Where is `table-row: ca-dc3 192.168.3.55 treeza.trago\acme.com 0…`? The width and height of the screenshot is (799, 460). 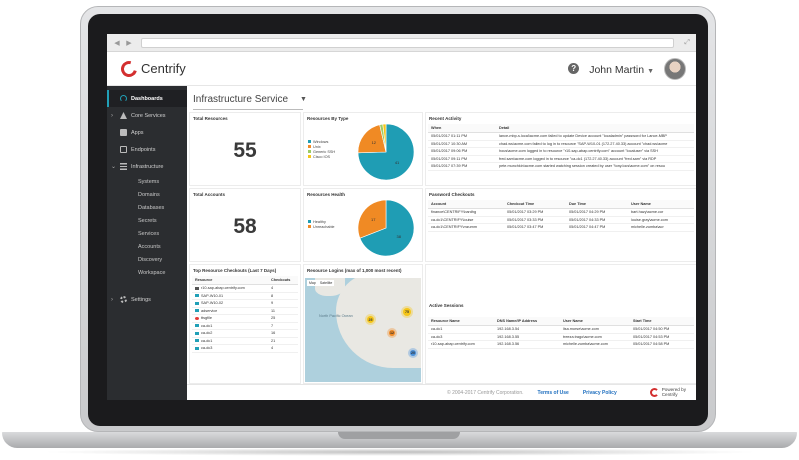 table-row: ca-dc3 192.168.3.55 treeza.trago\acme.com 0… is located at coordinates (561, 337).